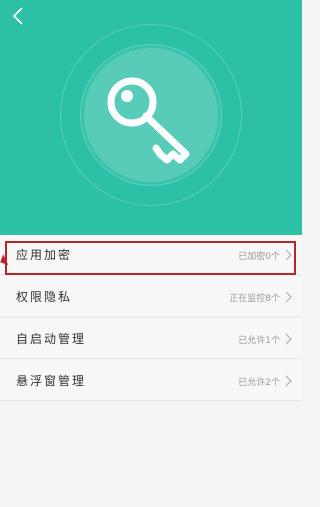 The image size is (320, 507). Describe the element at coordinates (44, 255) in the screenshot. I see `list-item-label: 应用加密` at that location.